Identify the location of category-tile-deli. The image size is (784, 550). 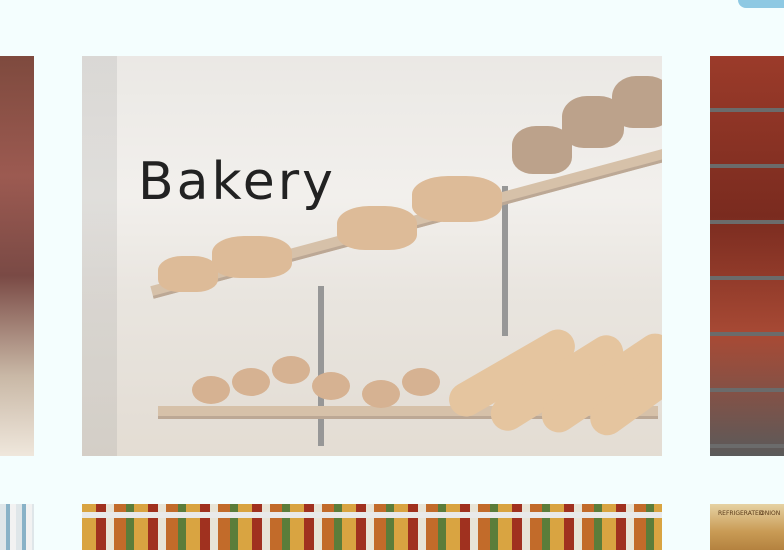
(17, 256).